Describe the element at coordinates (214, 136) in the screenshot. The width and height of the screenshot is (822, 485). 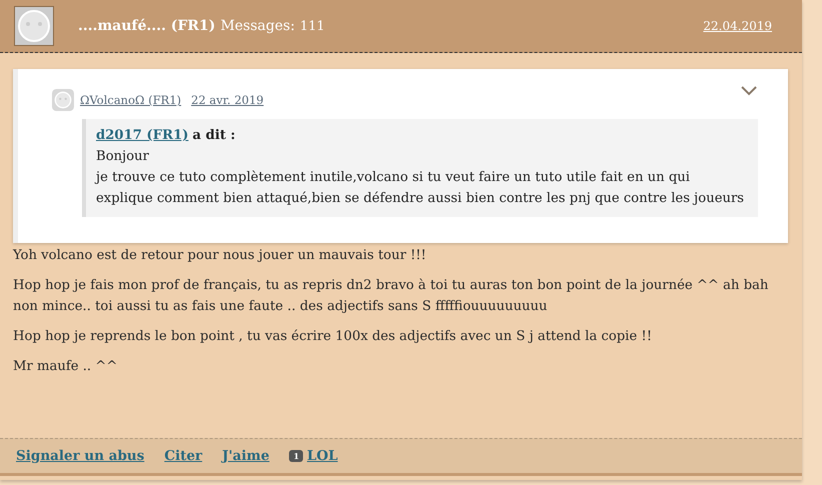
I see `quote-said-label: a dit :` at that location.